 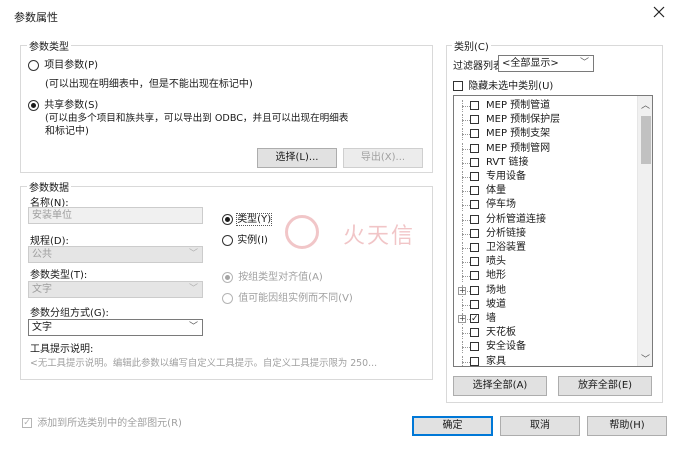 What do you see at coordinates (545, 361) in the screenshot?
I see `category-list-item: 家具` at bounding box center [545, 361].